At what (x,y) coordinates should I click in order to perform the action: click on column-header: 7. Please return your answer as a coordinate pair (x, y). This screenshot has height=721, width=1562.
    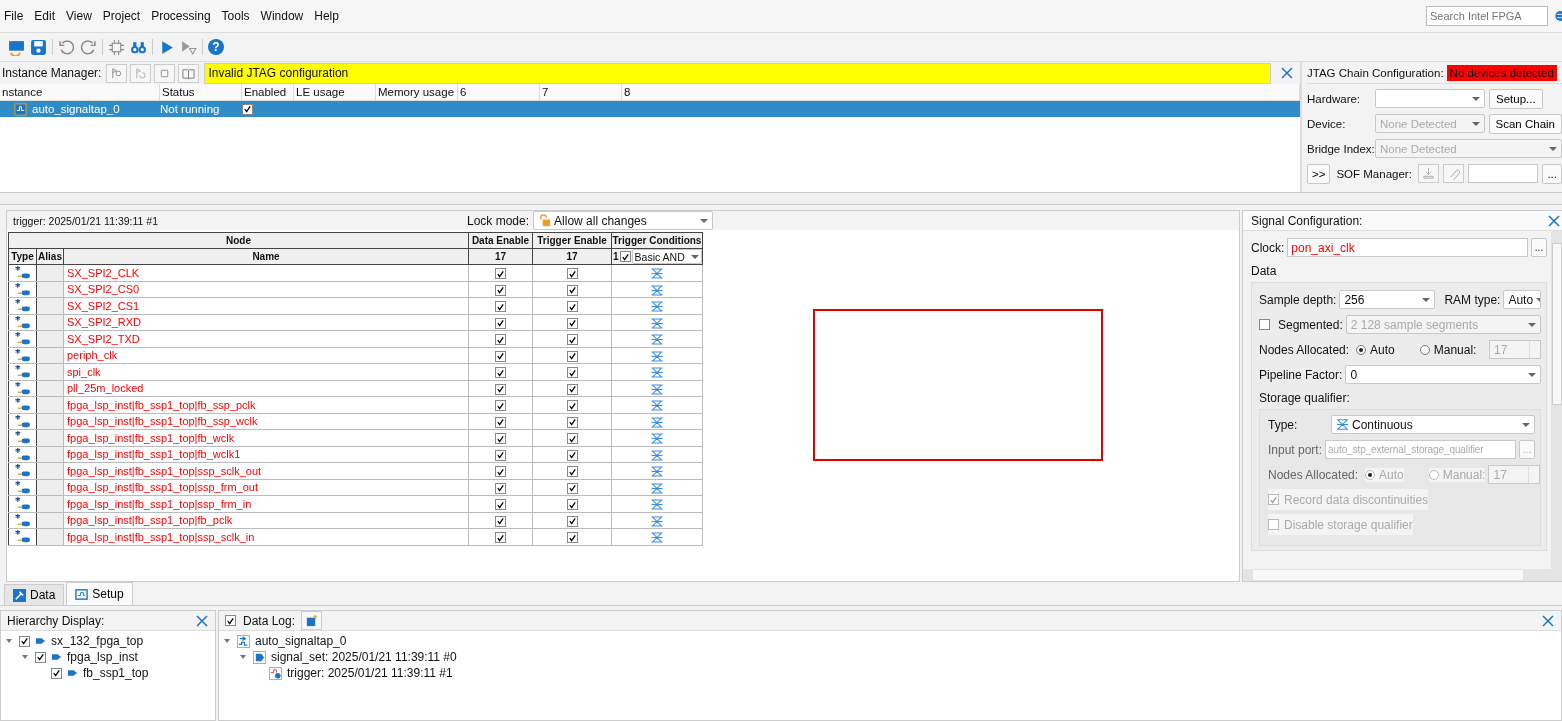
    Looking at the image, I should click on (581, 92).